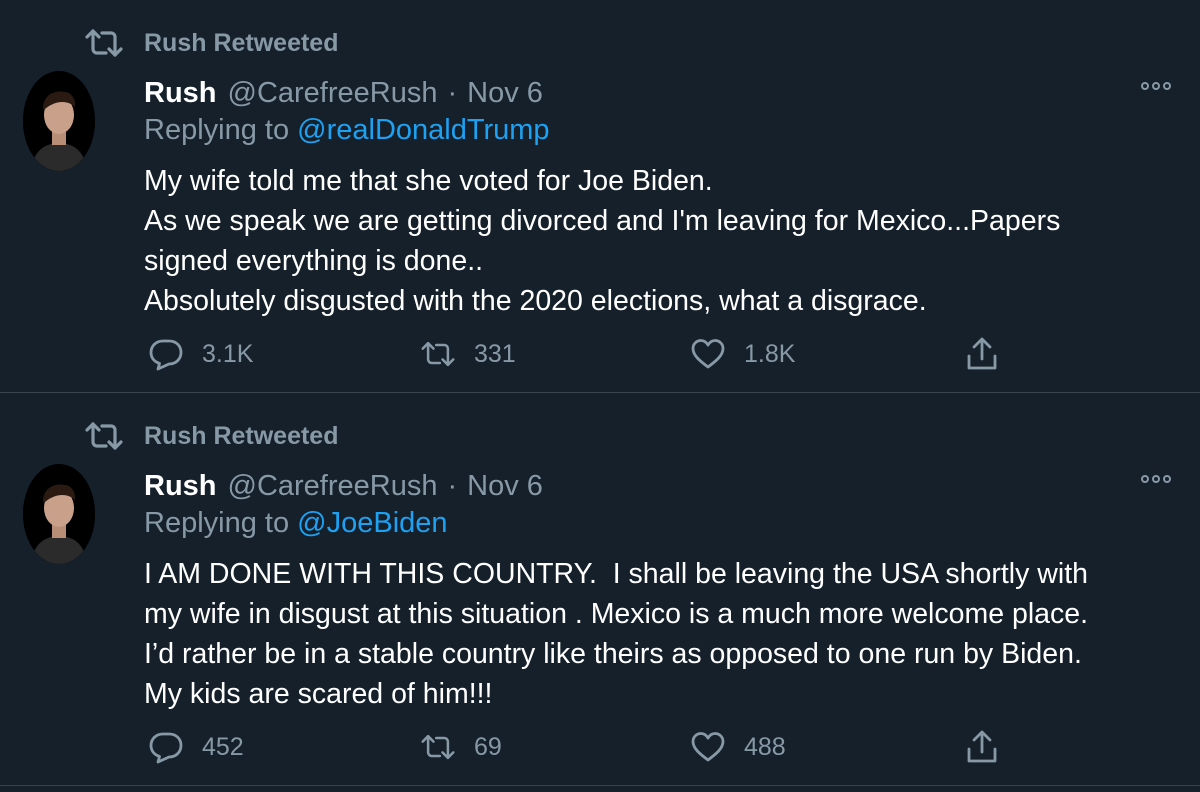 Image resolution: width=1200 pixels, height=792 pixels. I want to click on tweet-text-line: My kids are scared of him!!!, so click(318, 694).